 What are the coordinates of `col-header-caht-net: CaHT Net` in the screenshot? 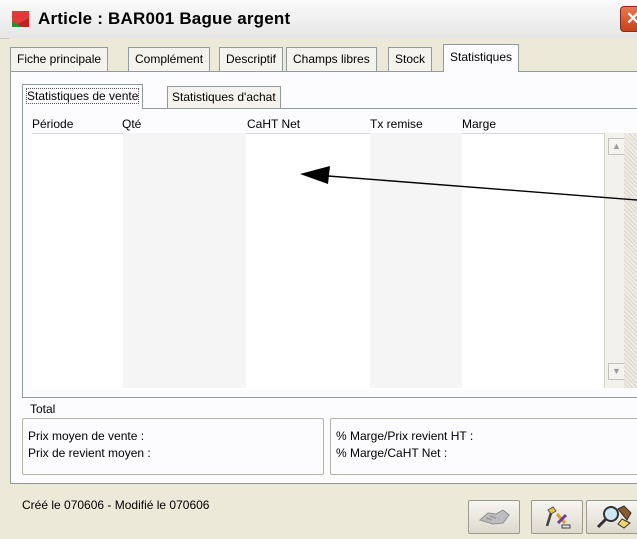 It's located at (273, 124).